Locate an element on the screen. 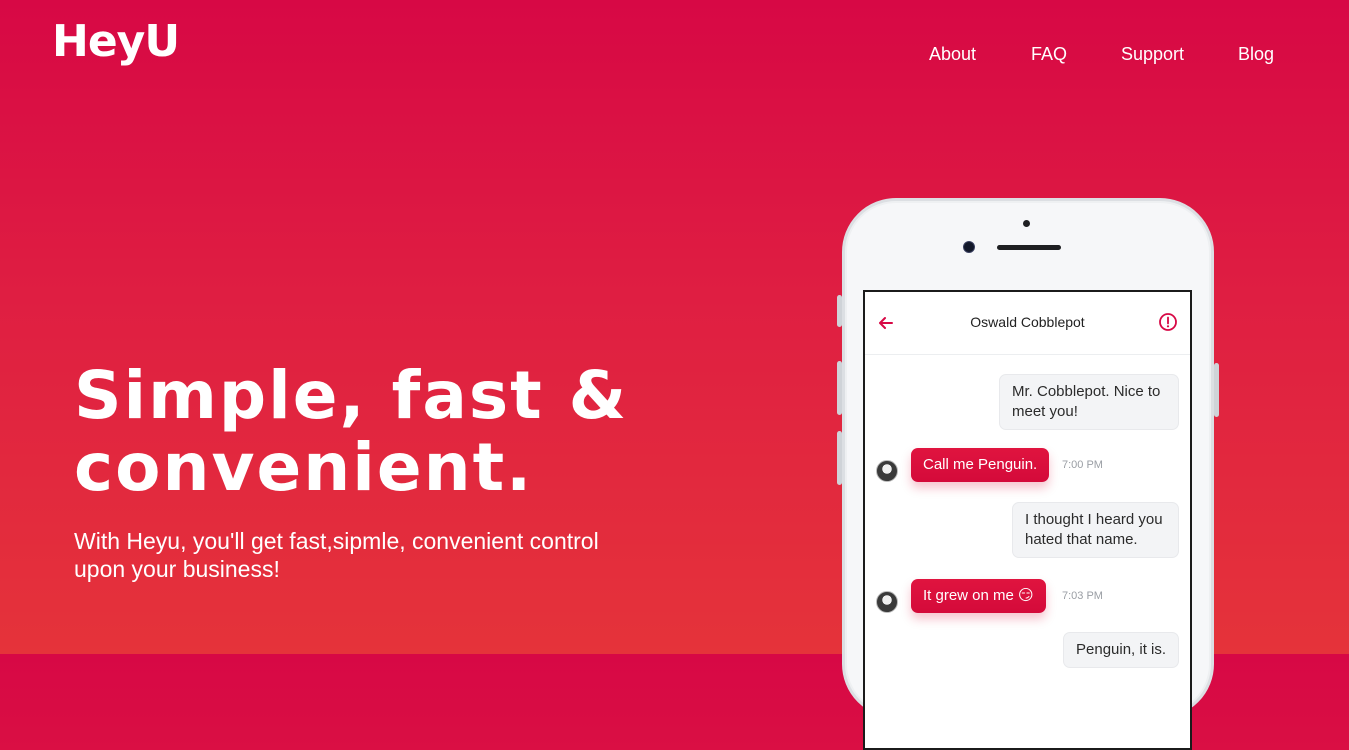 Image resolution: width=1349 pixels, height=750 pixels. phone-speaker is located at coordinates (1029, 247).